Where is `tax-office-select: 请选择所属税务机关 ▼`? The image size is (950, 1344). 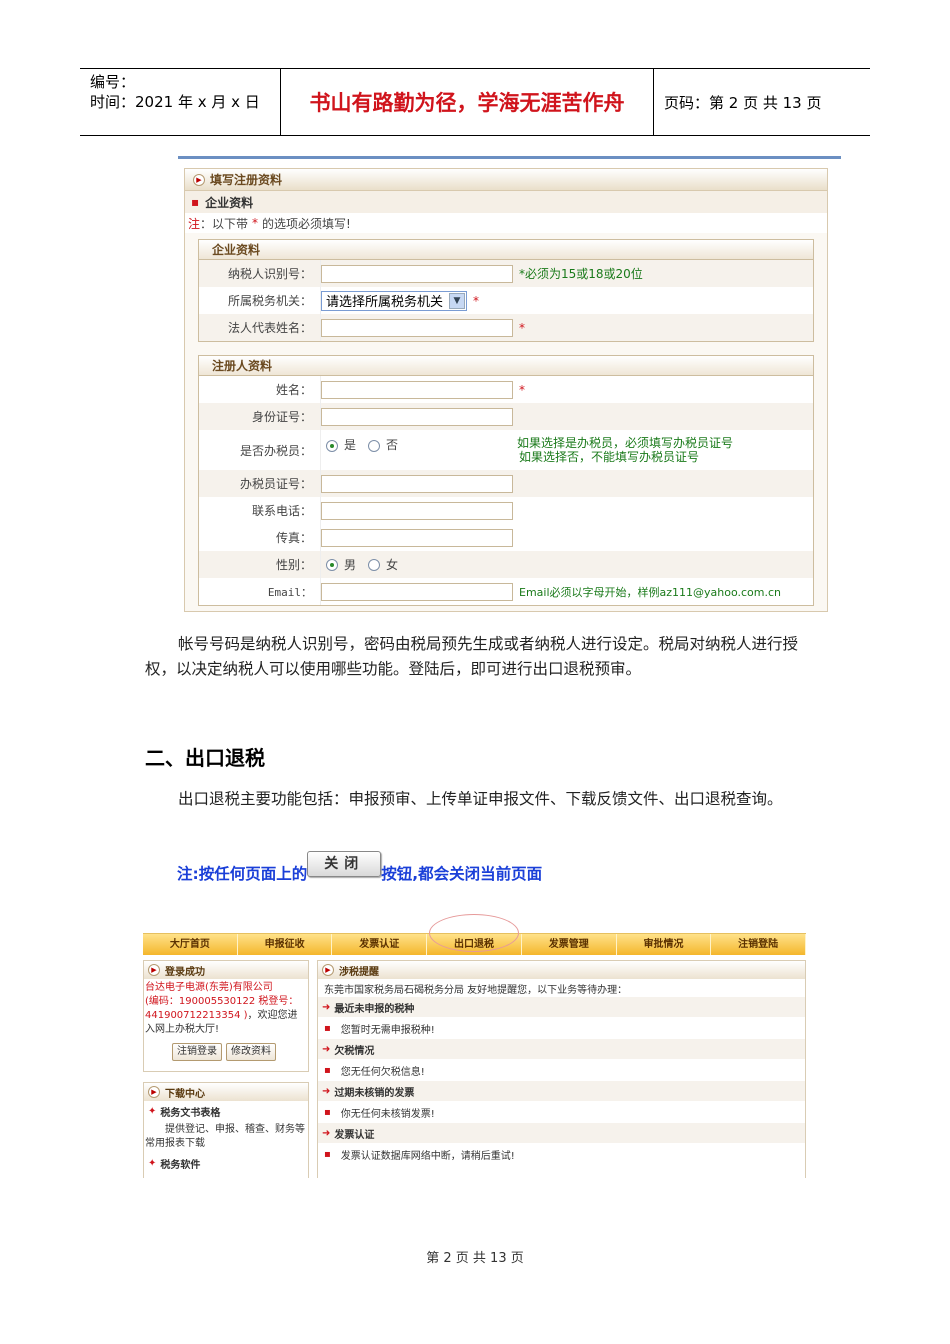 tax-office-select: 请选择所属税务机关 ▼ is located at coordinates (394, 300).